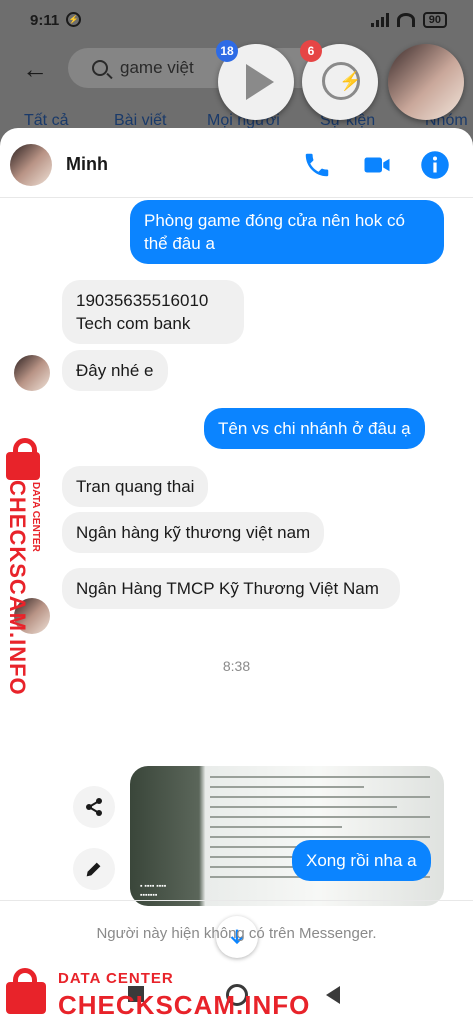  Describe the element at coordinates (426, 82) in the screenshot. I see `chat-head-contact-avatar` at that location.